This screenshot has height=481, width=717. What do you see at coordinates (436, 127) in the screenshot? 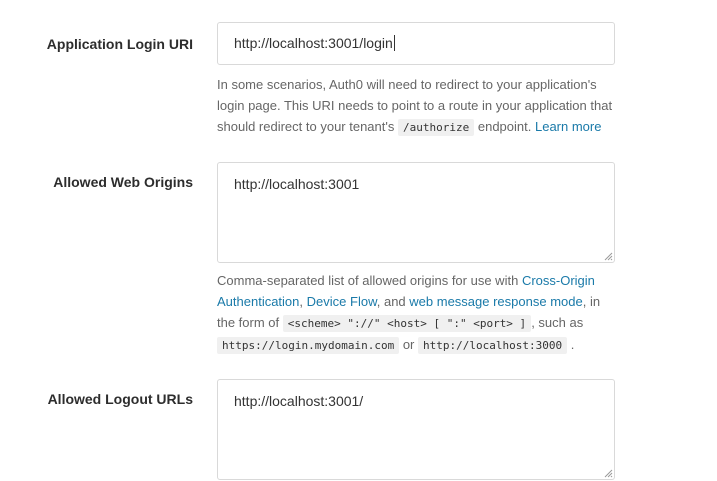
I see `authorize-code: /authorize` at bounding box center [436, 127].